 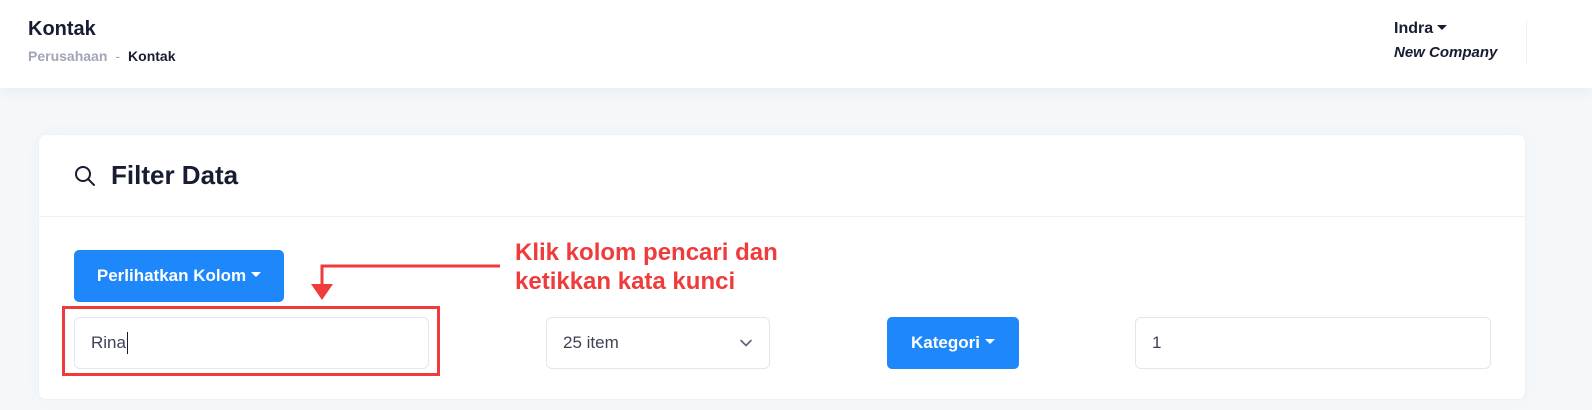 What do you see at coordinates (945, 342) in the screenshot?
I see `category-label: Kategori` at bounding box center [945, 342].